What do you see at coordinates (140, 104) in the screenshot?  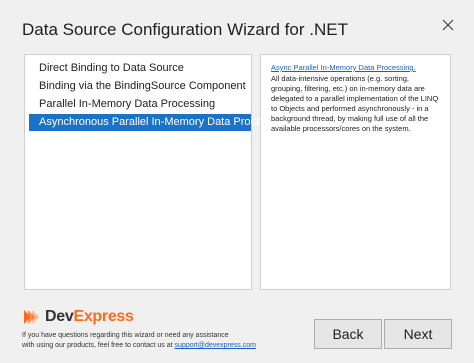 I see `list-item-parallel: Parallel In-Memory Data Processing` at bounding box center [140, 104].